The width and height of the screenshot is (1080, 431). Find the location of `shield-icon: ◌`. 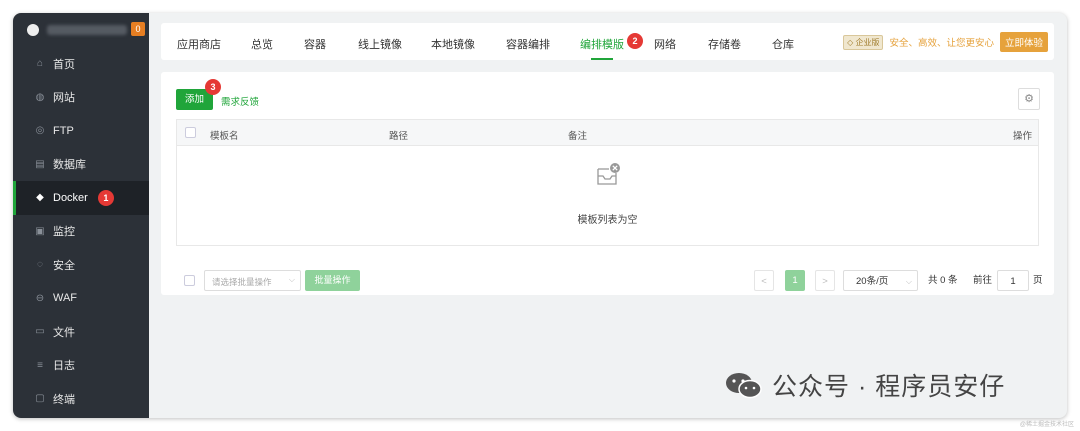

shield-icon: ◌ is located at coordinates (40, 265).